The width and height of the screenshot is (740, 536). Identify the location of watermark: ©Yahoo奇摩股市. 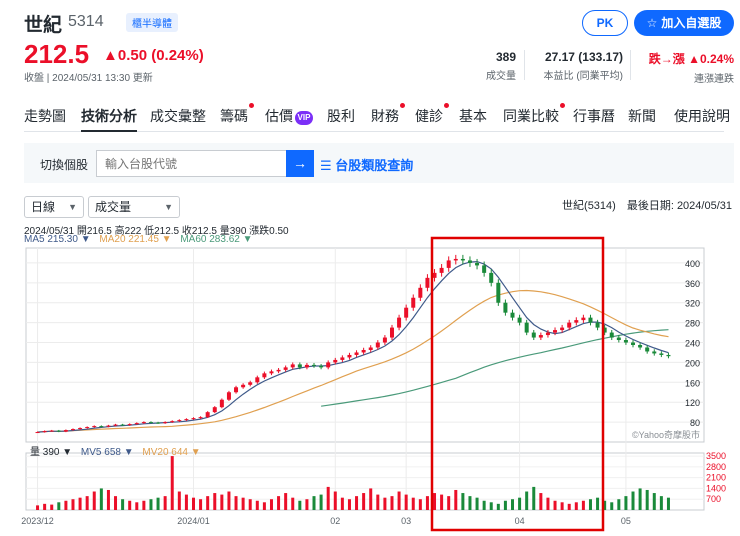
(666, 434).